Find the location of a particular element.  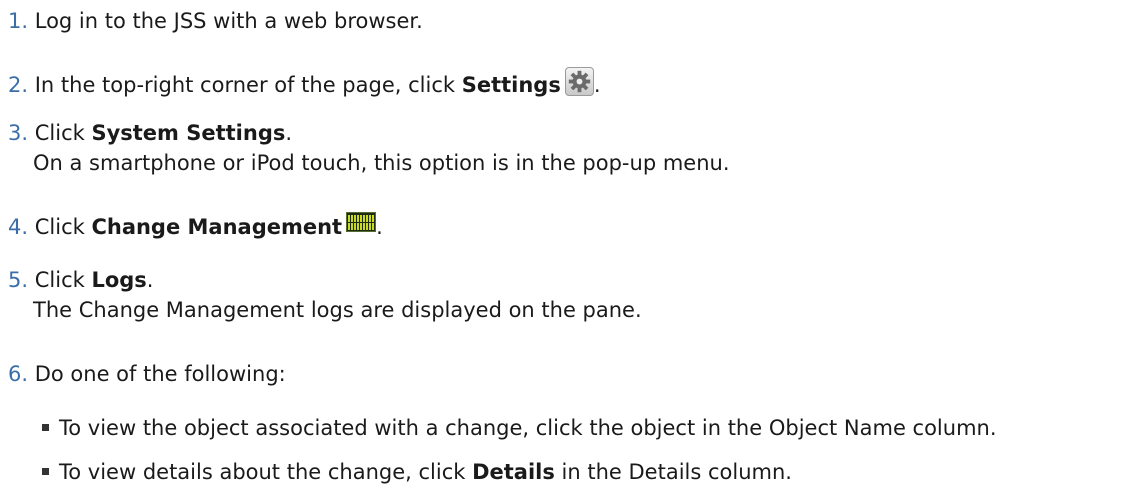

step-1: 1. Log in to the JSS with a web browser. is located at coordinates (577, 21).